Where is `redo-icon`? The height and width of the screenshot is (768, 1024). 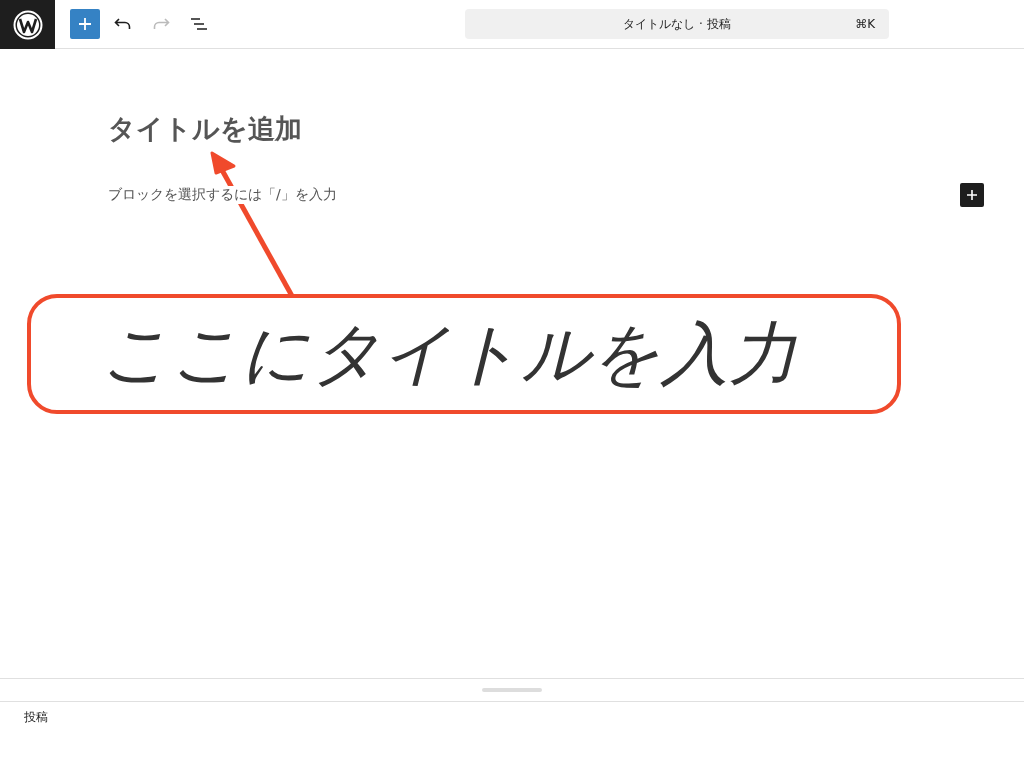 redo-icon is located at coordinates (161, 24).